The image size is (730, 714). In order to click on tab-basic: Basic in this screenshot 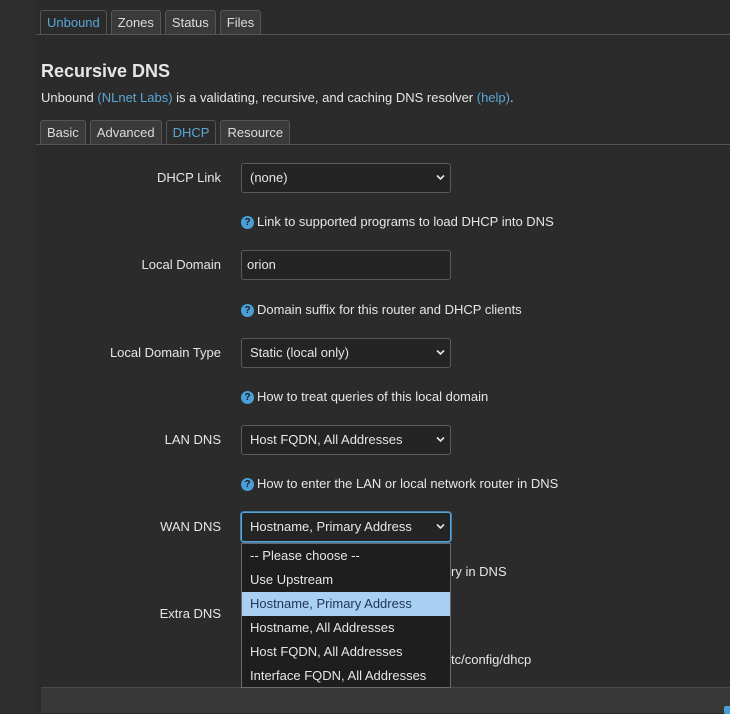, I will do `click(63, 132)`.